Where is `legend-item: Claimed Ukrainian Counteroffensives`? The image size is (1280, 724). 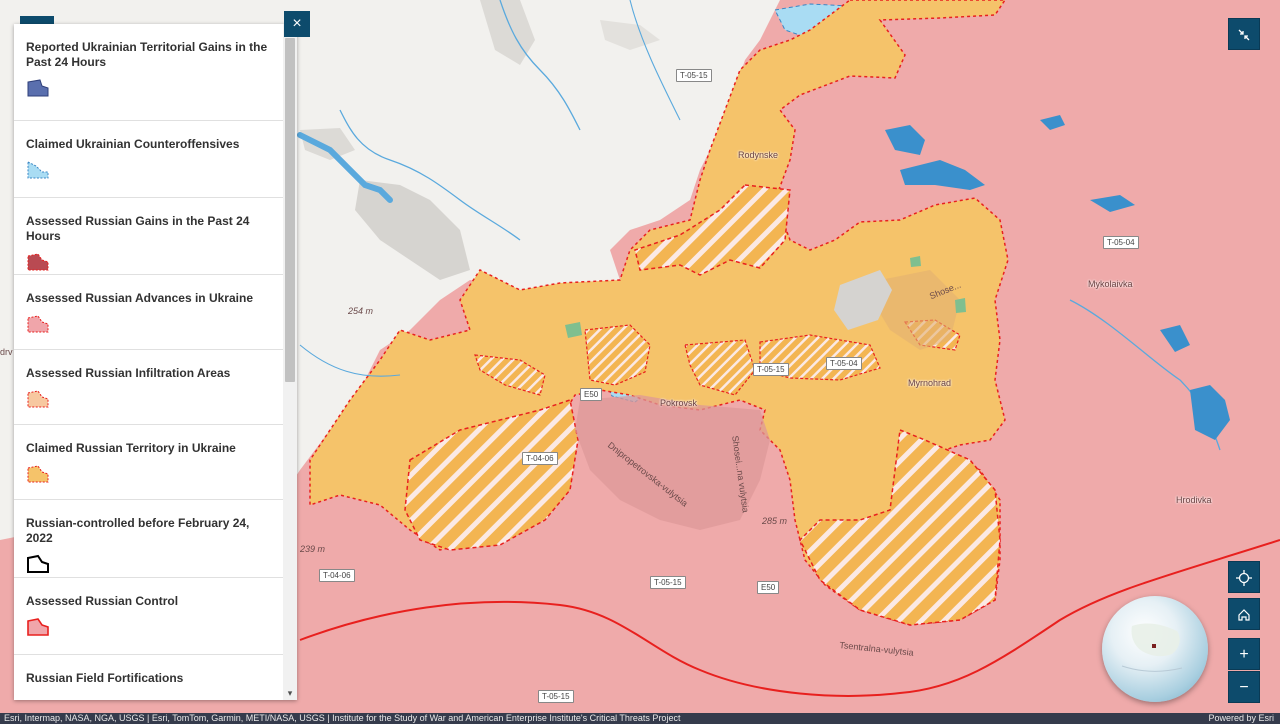
legend-item: Claimed Ukrainian Counteroffensives is located at coordinates (148, 159).